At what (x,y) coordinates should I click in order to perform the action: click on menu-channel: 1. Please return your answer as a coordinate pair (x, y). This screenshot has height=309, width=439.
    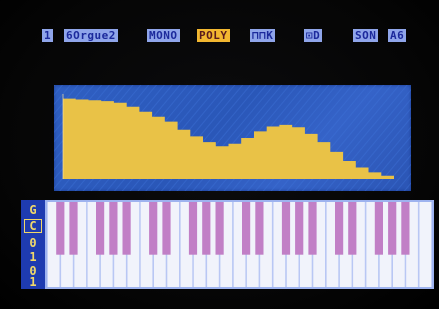
    Looking at the image, I should click on (48, 35).